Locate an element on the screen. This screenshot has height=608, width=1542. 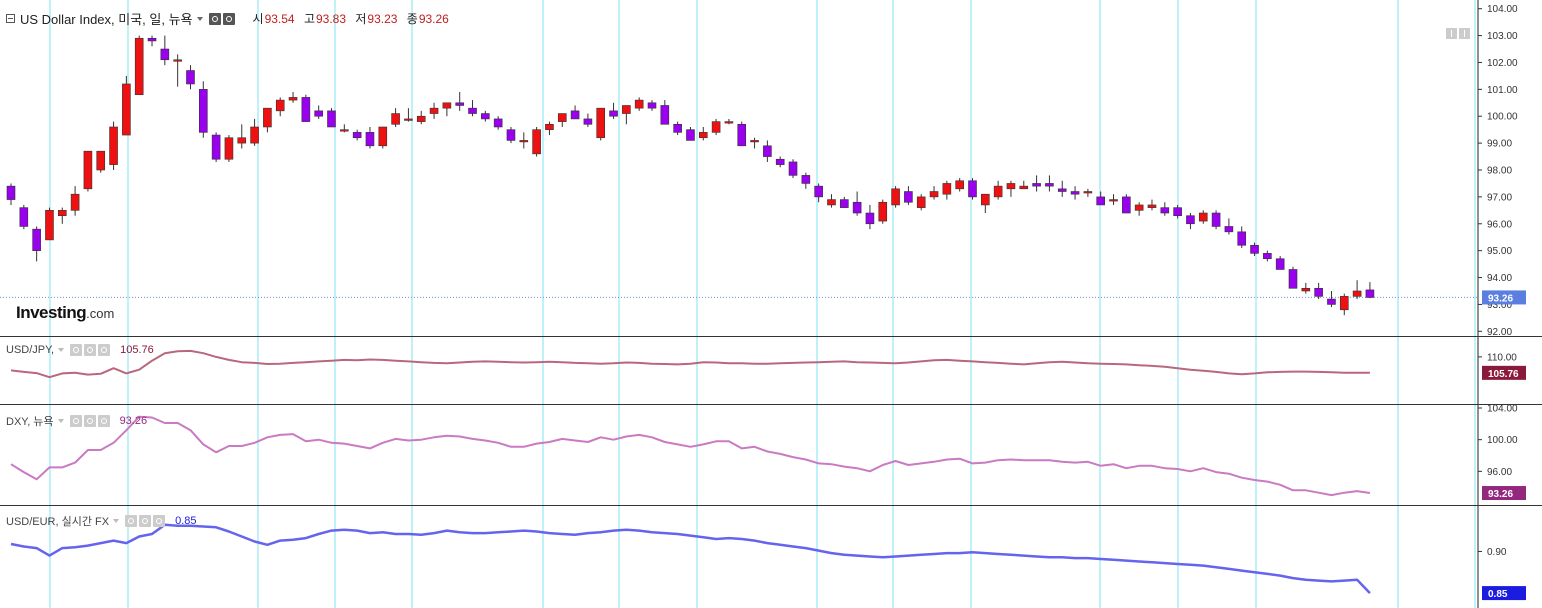
usdeur-value: 0.85 is located at coordinates (186, 521).